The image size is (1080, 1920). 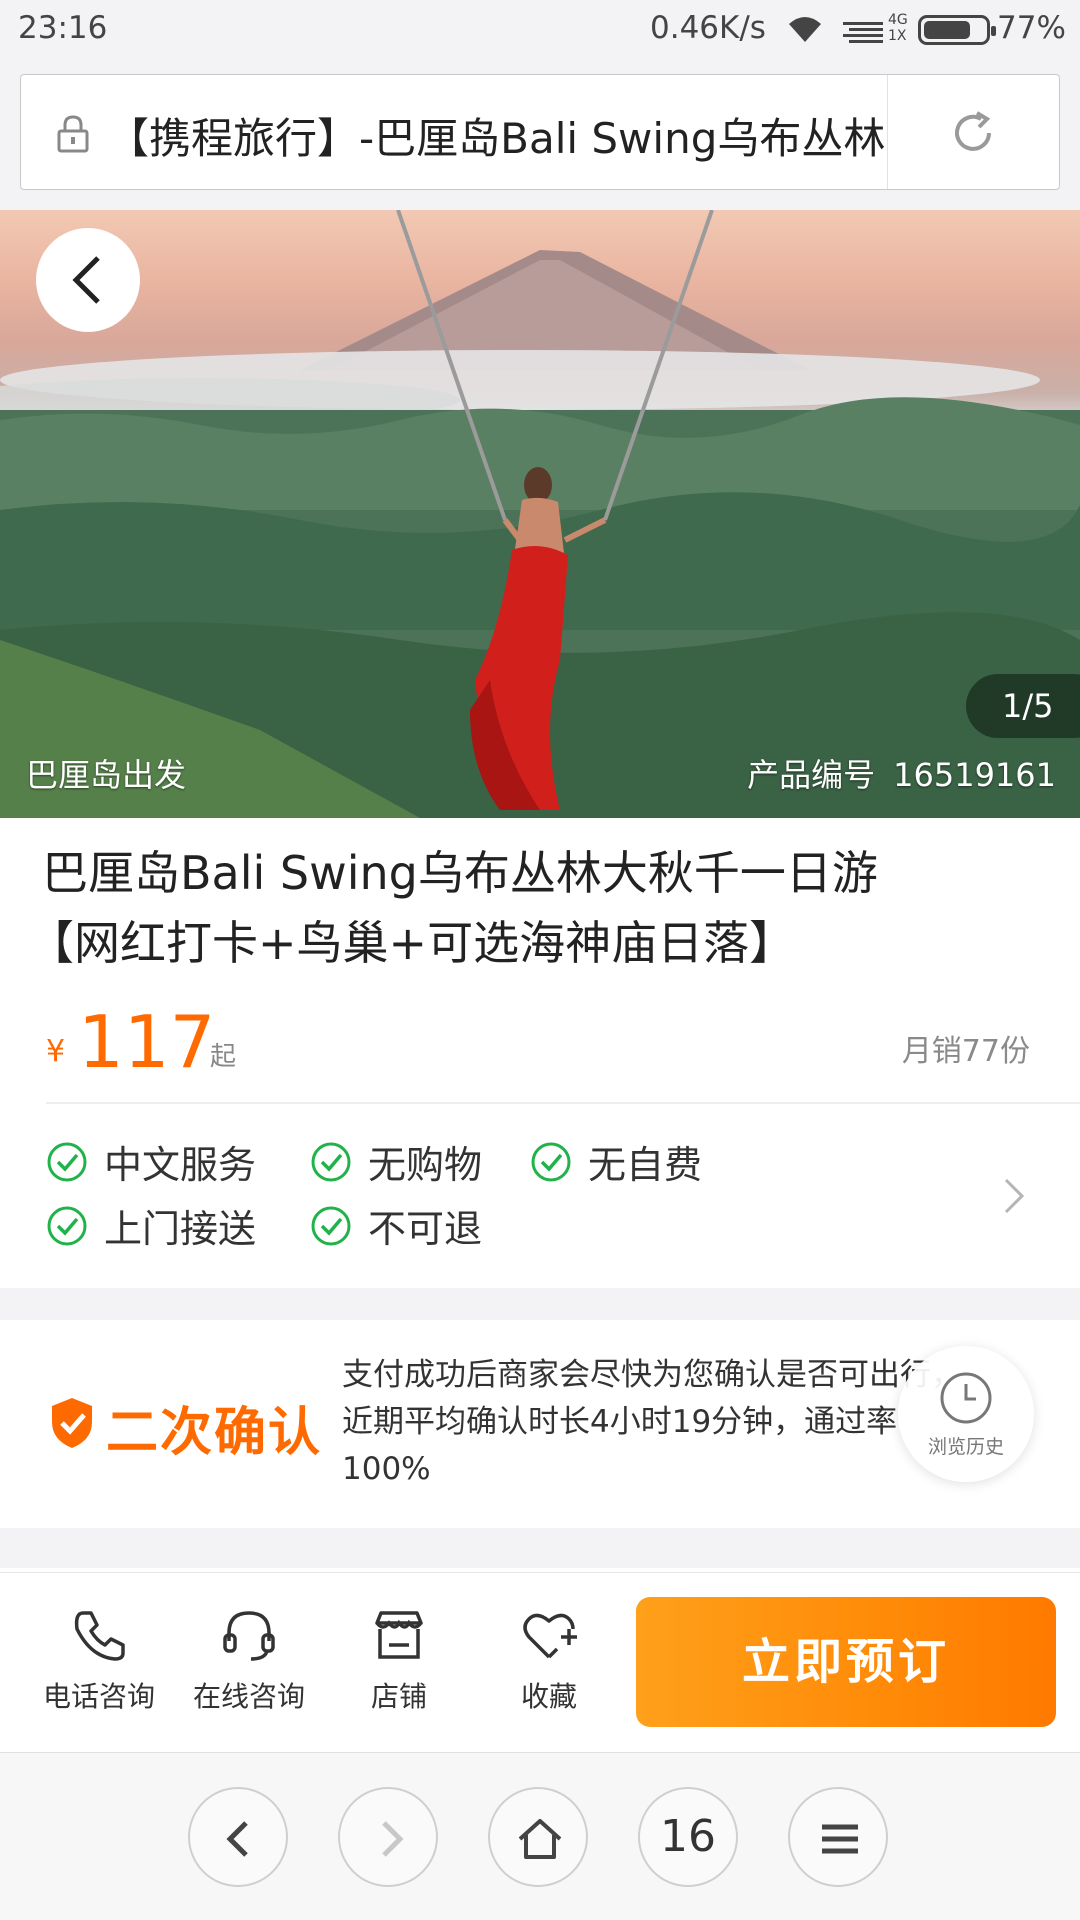 What do you see at coordinates (549, 1663) in the screenshot?
I see `favorite-button: 收藏` at bounding box center [549, 1663].